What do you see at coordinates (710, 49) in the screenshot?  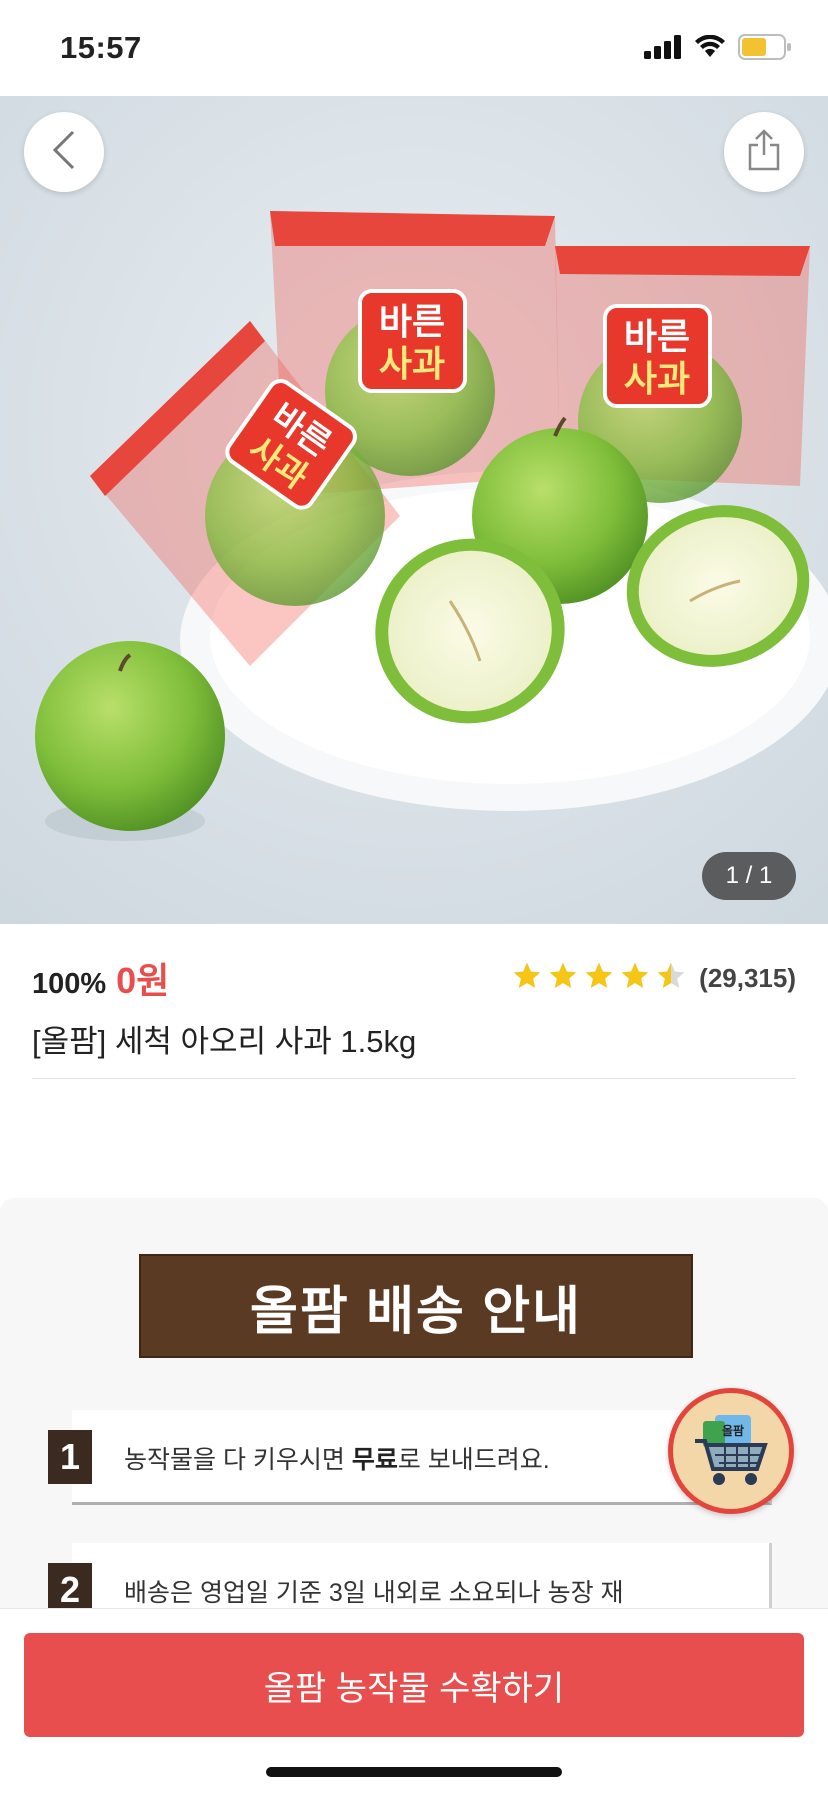 I see `wifi-icon` at bounding box center [710, 49].